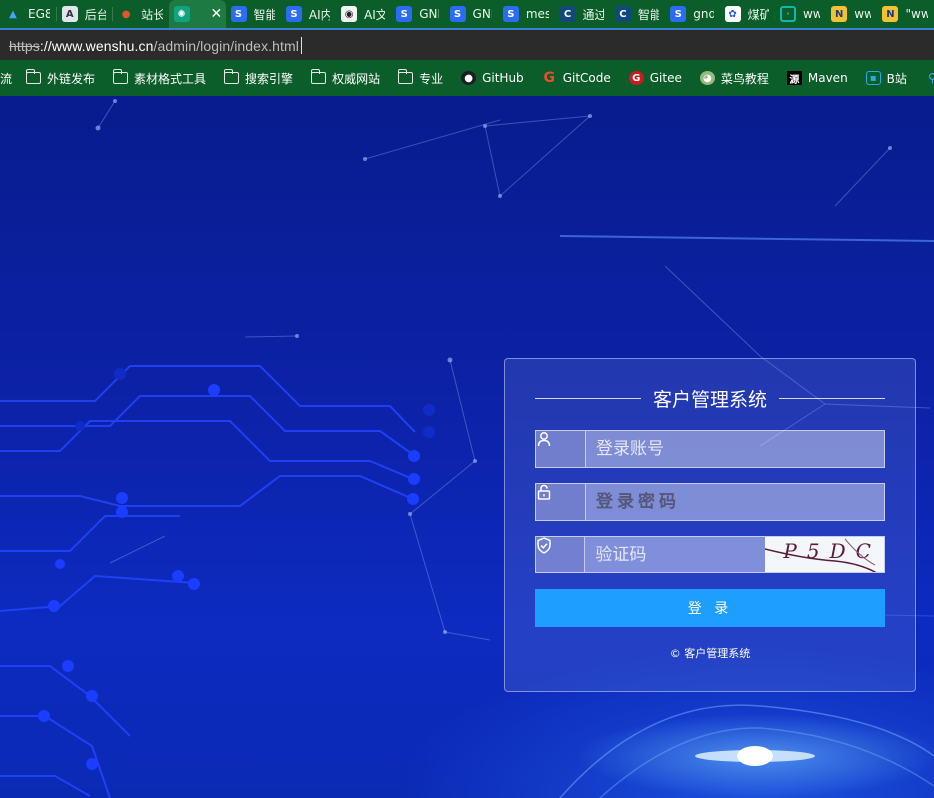 The width and height of the screenshot is (934, 798). Describe the element at coordinates (349, 14) in the screenshot. I see `robot-icon: ◉` at that location.